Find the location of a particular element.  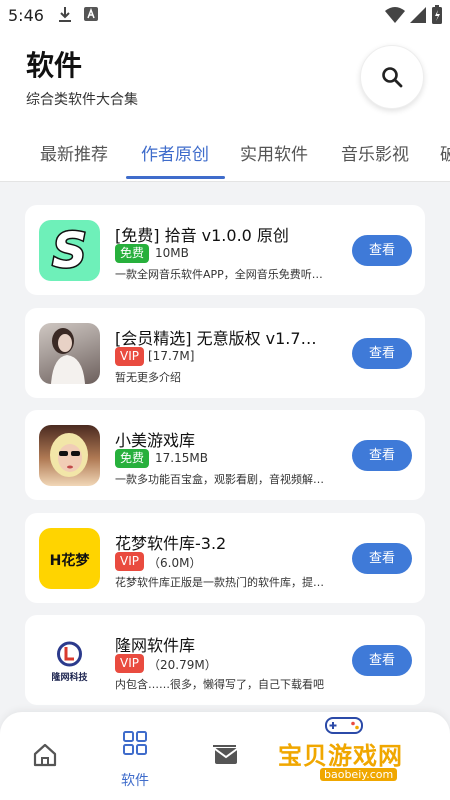

search-icon is located at coordinates (392, 77).